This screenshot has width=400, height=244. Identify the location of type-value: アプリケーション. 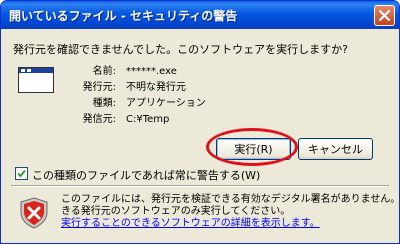
(166, 103).